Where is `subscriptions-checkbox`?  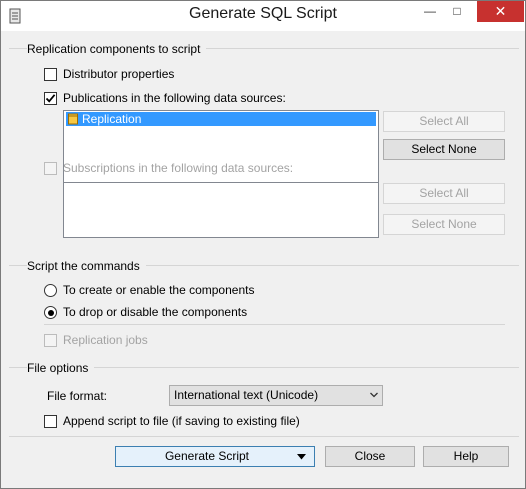
subscriptions-checkbox is located at coordinates (50, 168).